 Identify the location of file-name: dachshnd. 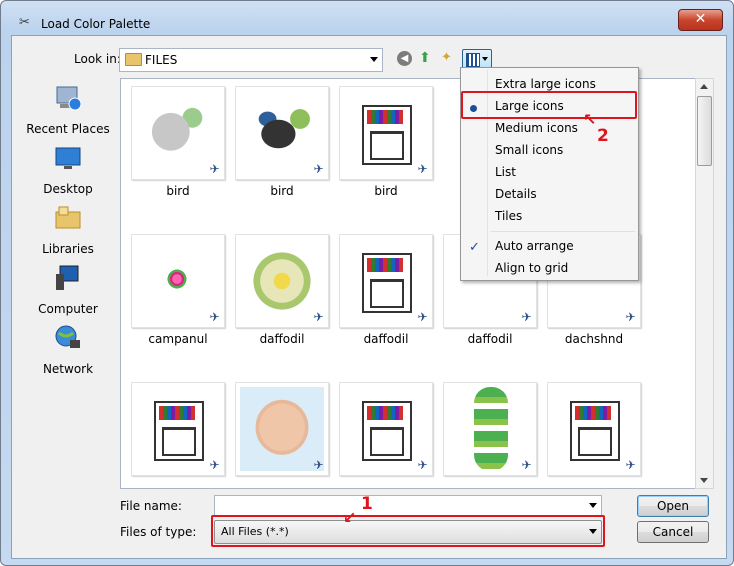
(594, 339).